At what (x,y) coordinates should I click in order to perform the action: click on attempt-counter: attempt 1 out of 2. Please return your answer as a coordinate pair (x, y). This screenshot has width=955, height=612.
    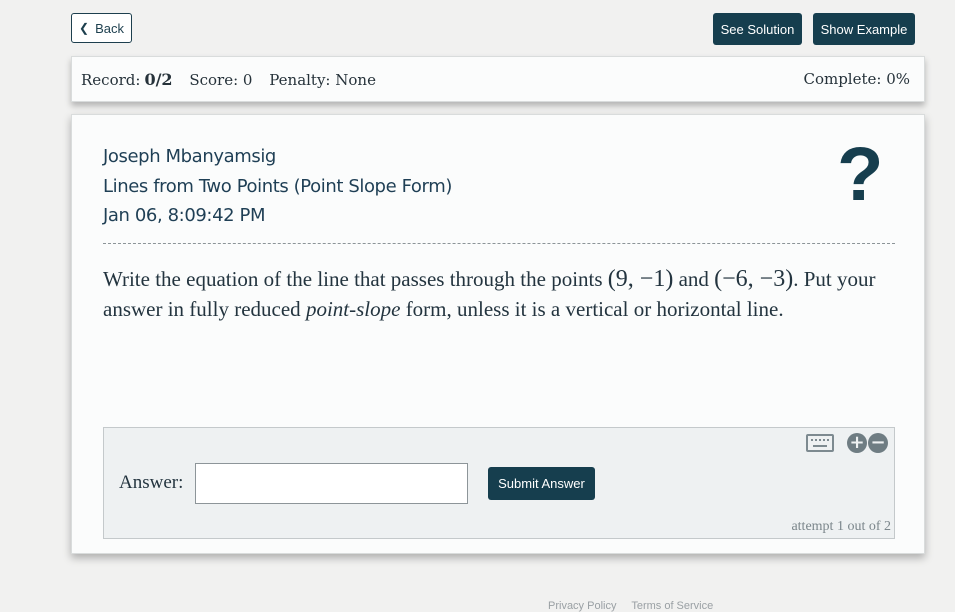
    Looking at the image, I should click on (841, 526).